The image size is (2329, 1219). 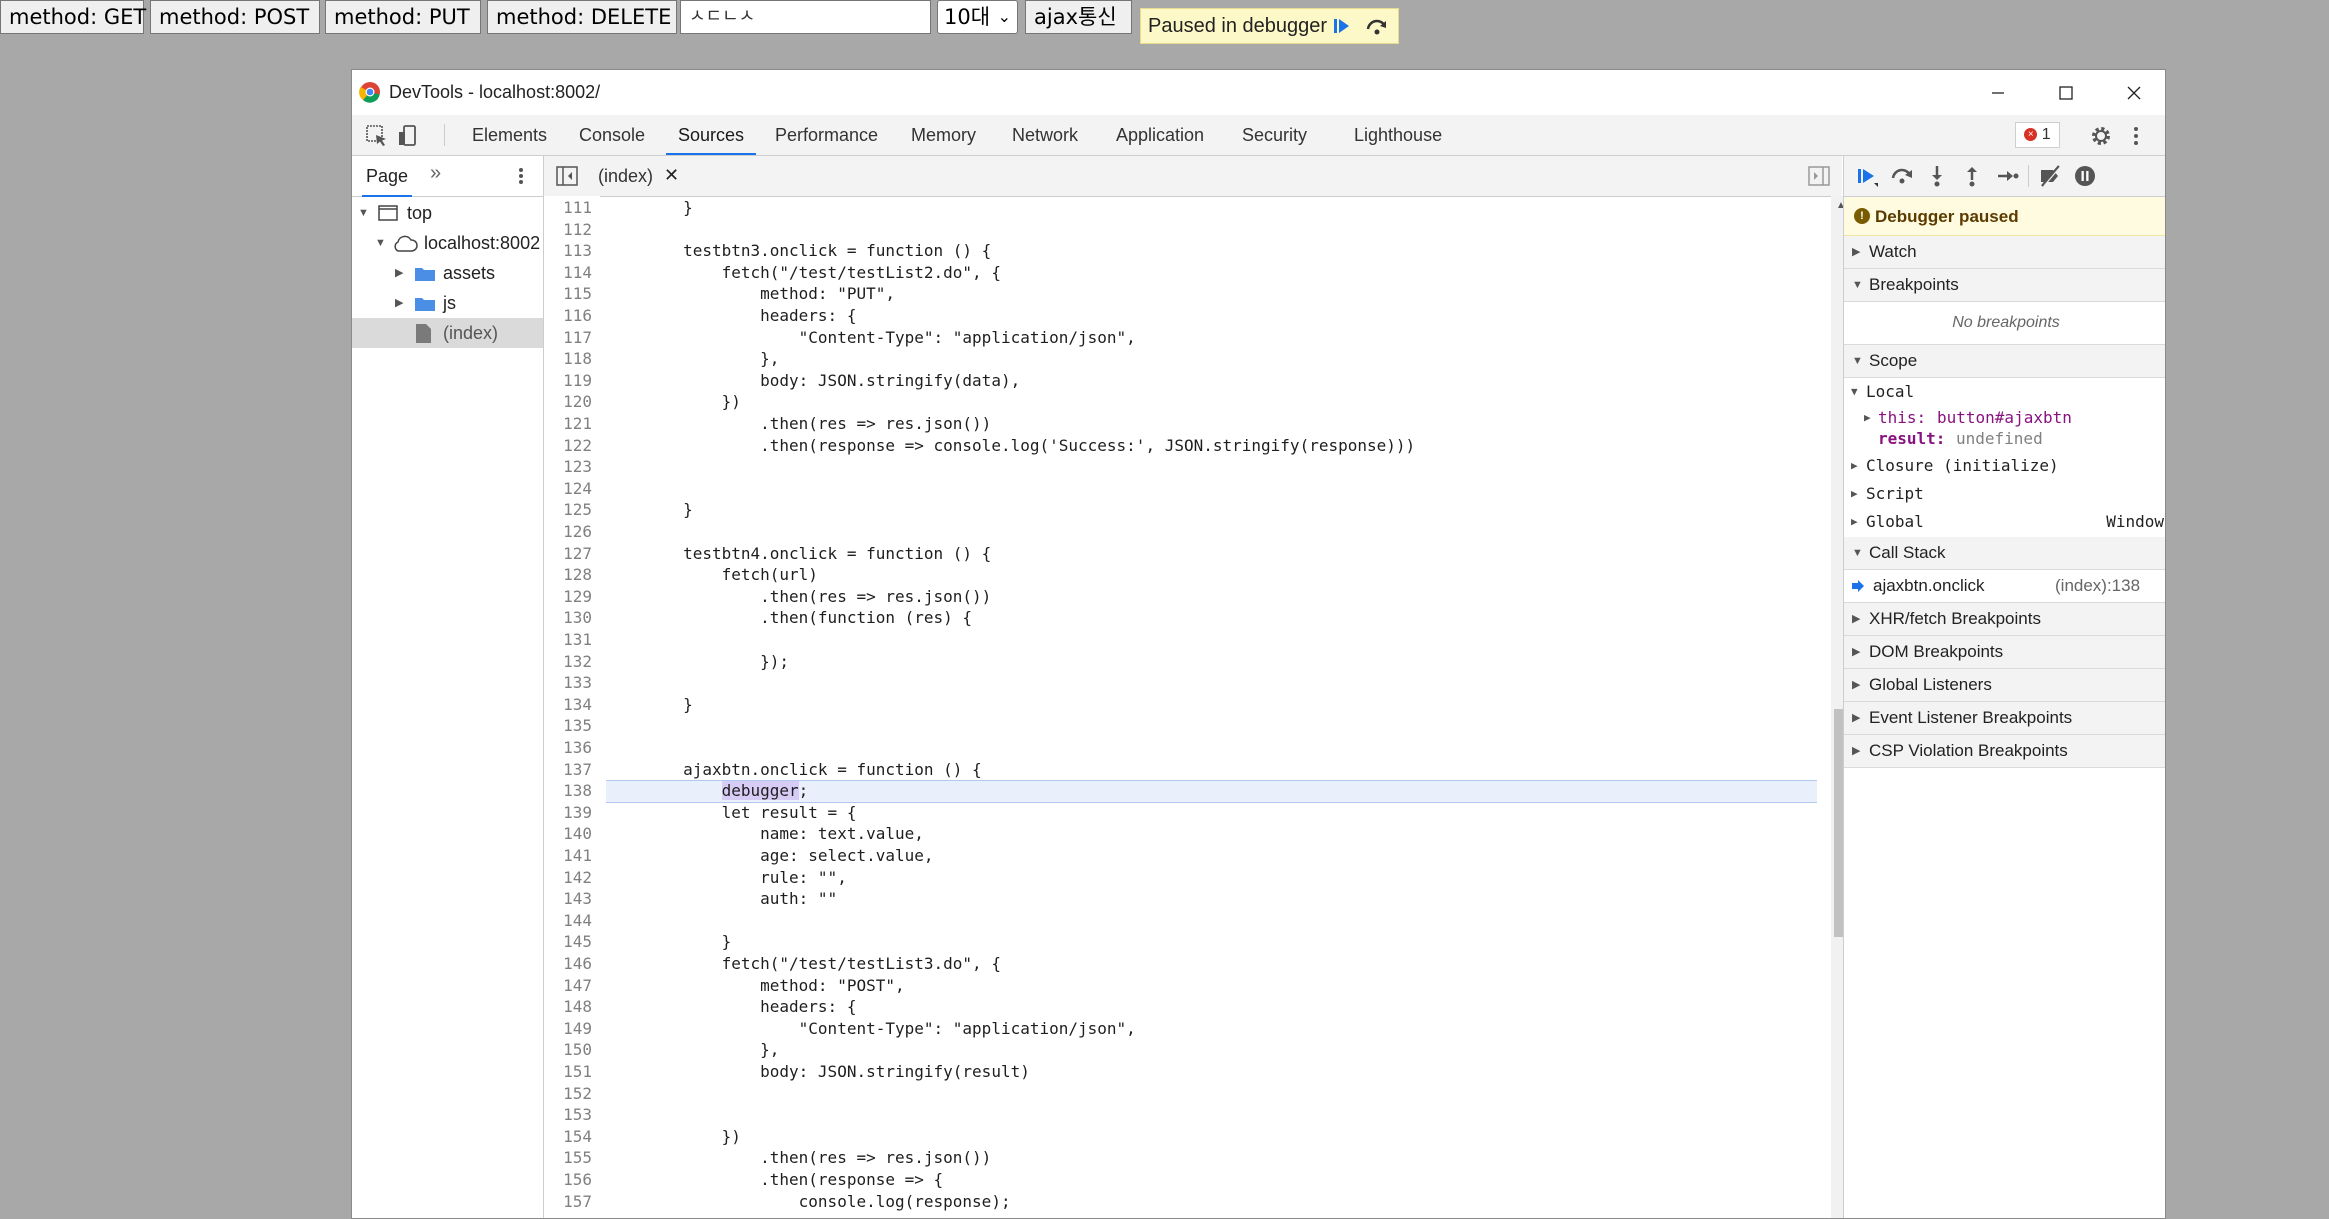 I want to click on line-number: 114, so click(x=568, y=272).